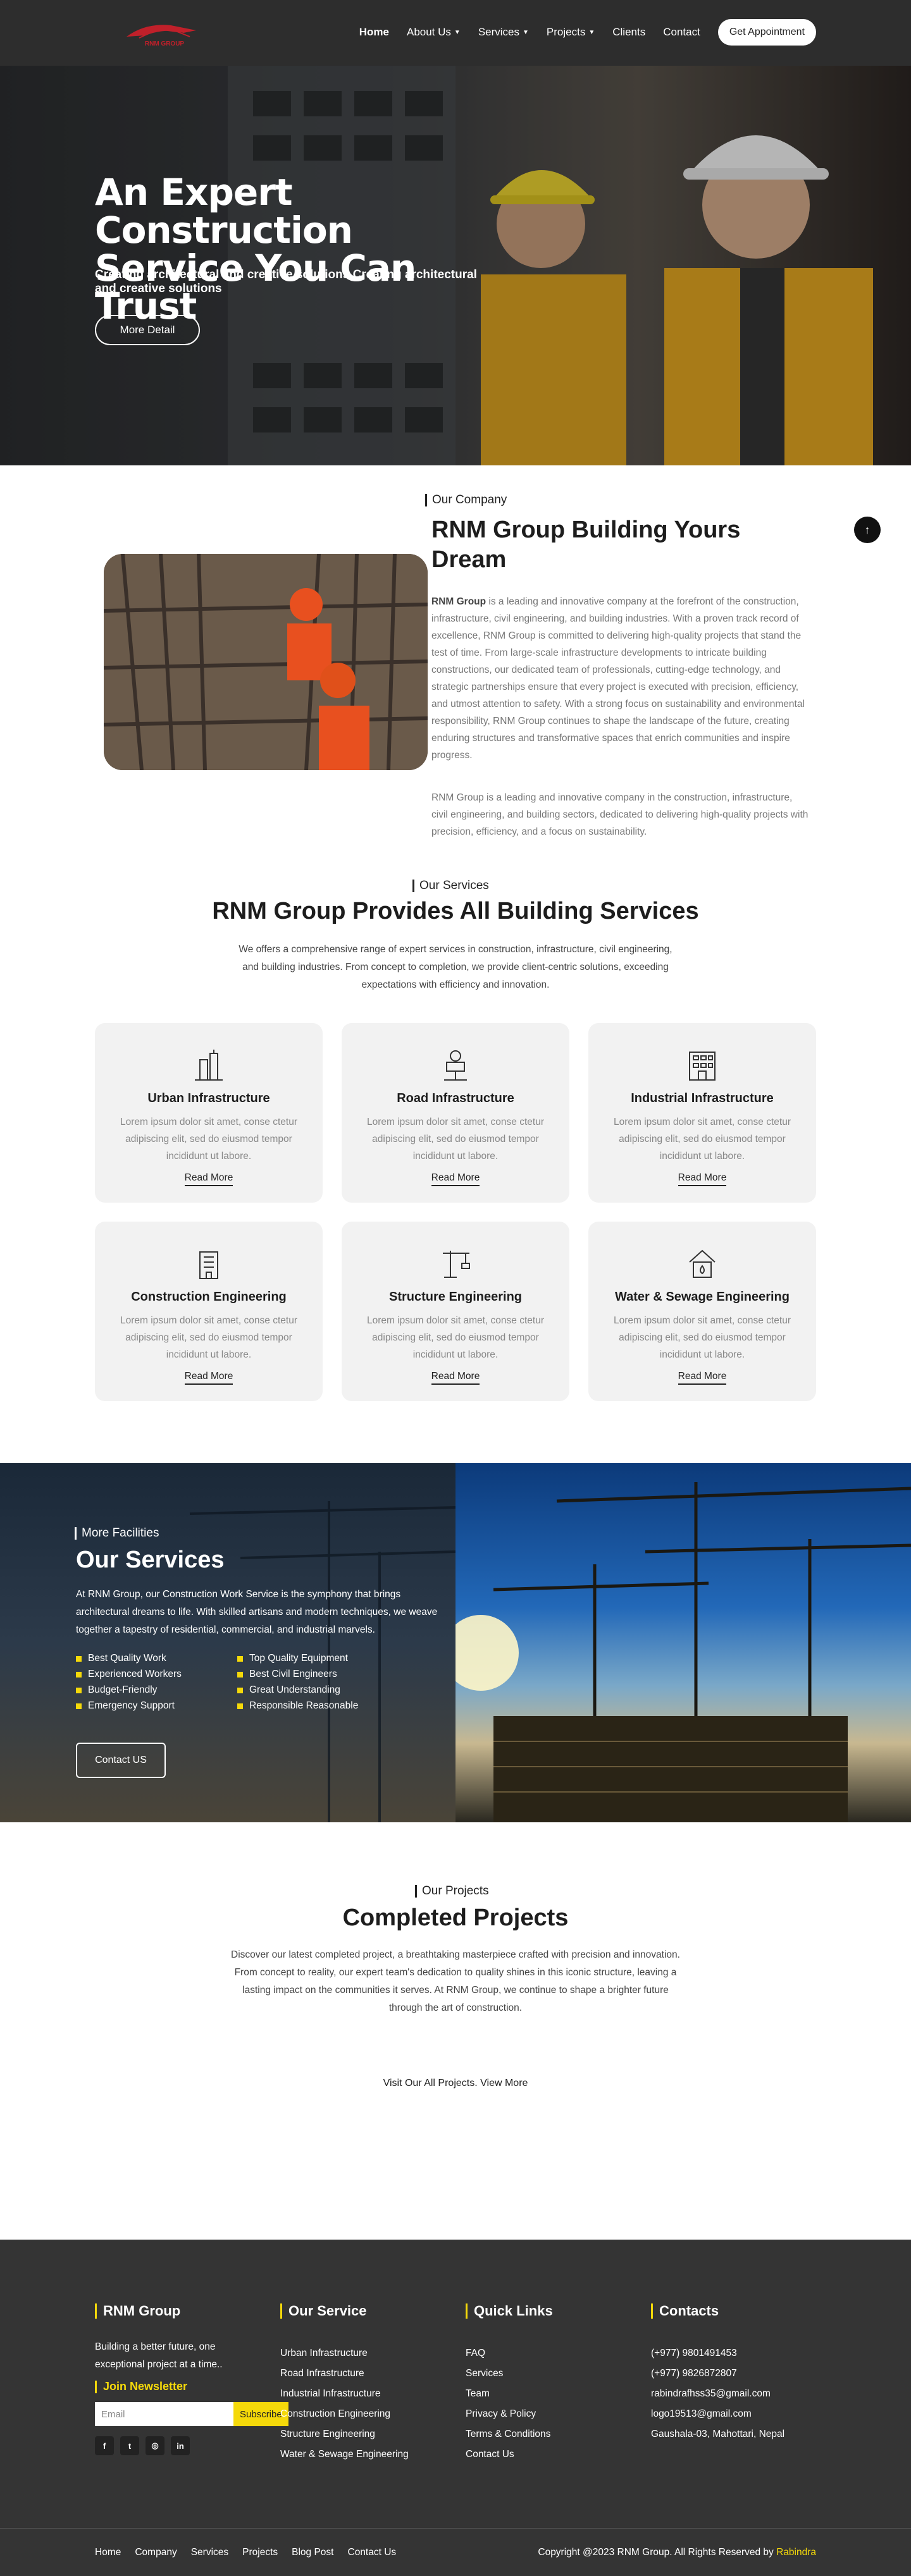 This screenshot has width=911, height=2576. I want to click on company-logo: RNM GROUP, so click(164, 33).